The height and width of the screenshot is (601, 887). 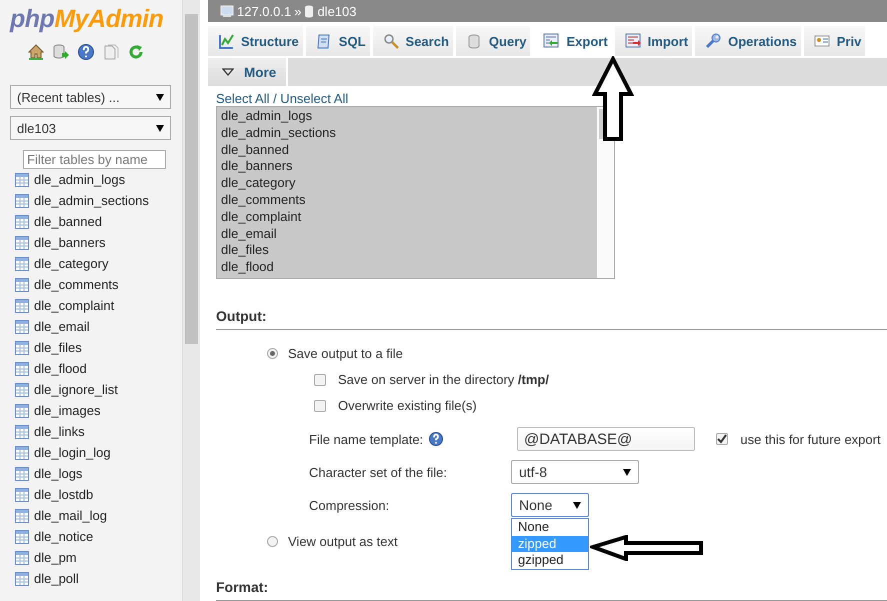 I want to click on file-name-template-field: @DATABASE@, so click(x=606, y=439).